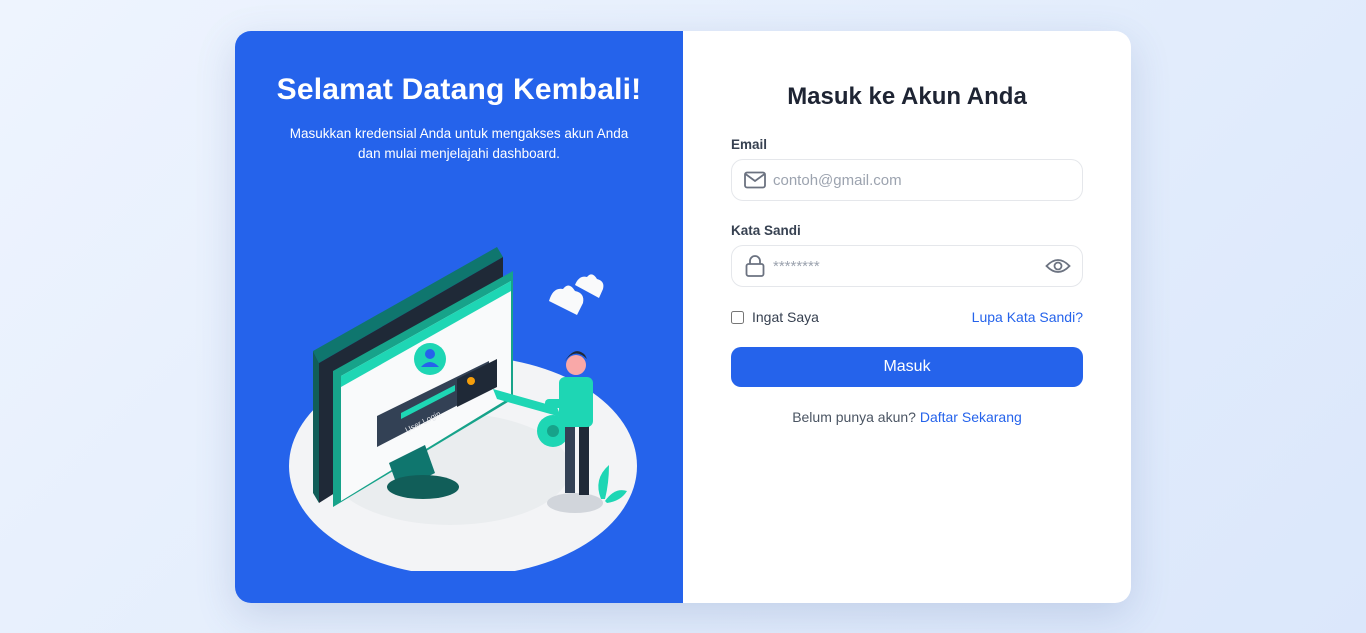  Describe the element at coordinates (785, 317) in the screenshot. I see `remember-label: Ingat Saya` at that location.